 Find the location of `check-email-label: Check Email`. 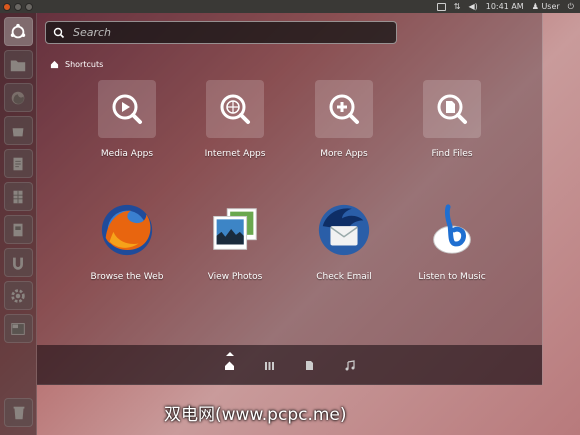

check-email-label: Check Email is located at coordinates (344, 277).